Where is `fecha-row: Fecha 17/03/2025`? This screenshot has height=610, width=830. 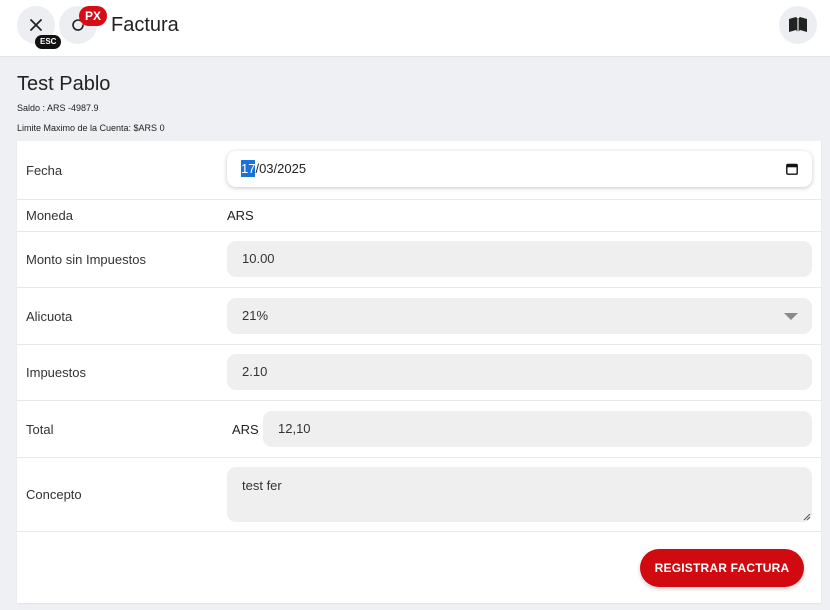 fecha-row: Fecha 17/03/2025 is located at coordinates (419, 170).